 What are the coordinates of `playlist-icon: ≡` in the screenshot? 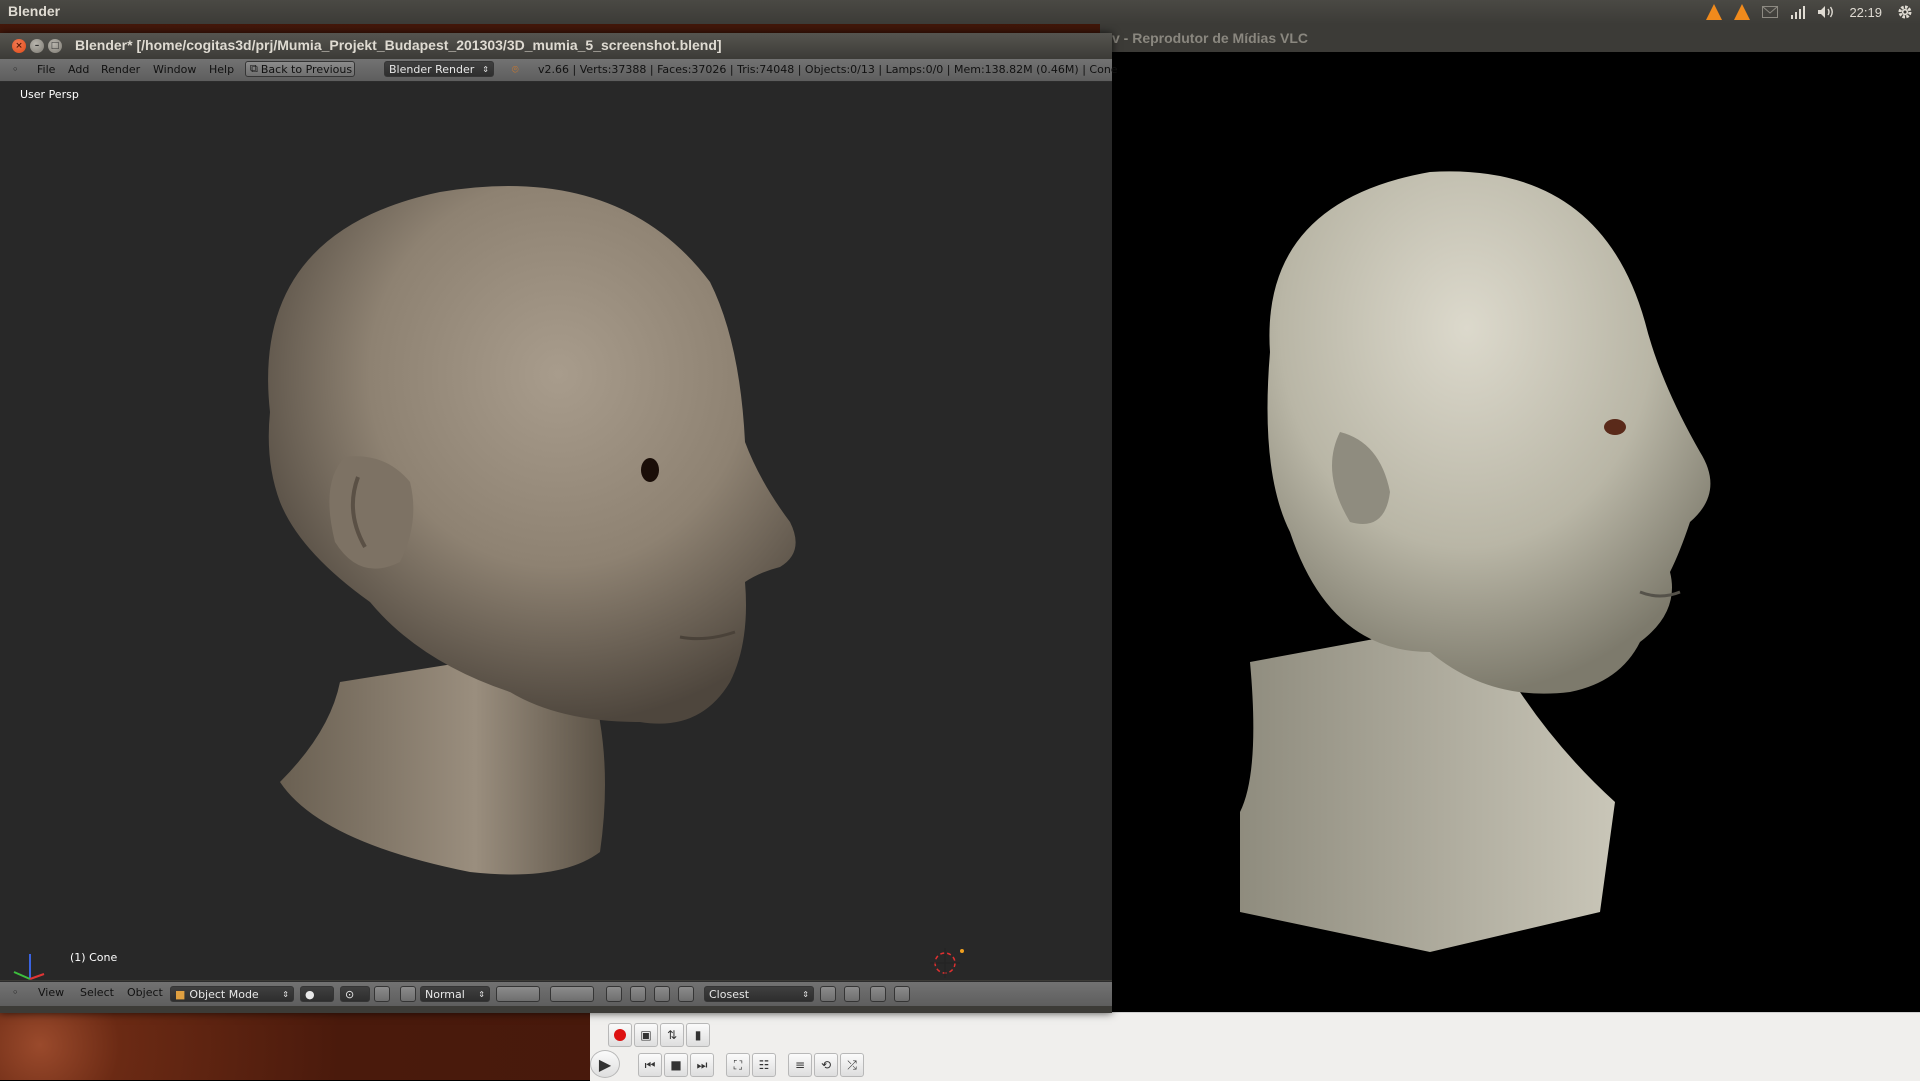 It's located at (800, 1065).